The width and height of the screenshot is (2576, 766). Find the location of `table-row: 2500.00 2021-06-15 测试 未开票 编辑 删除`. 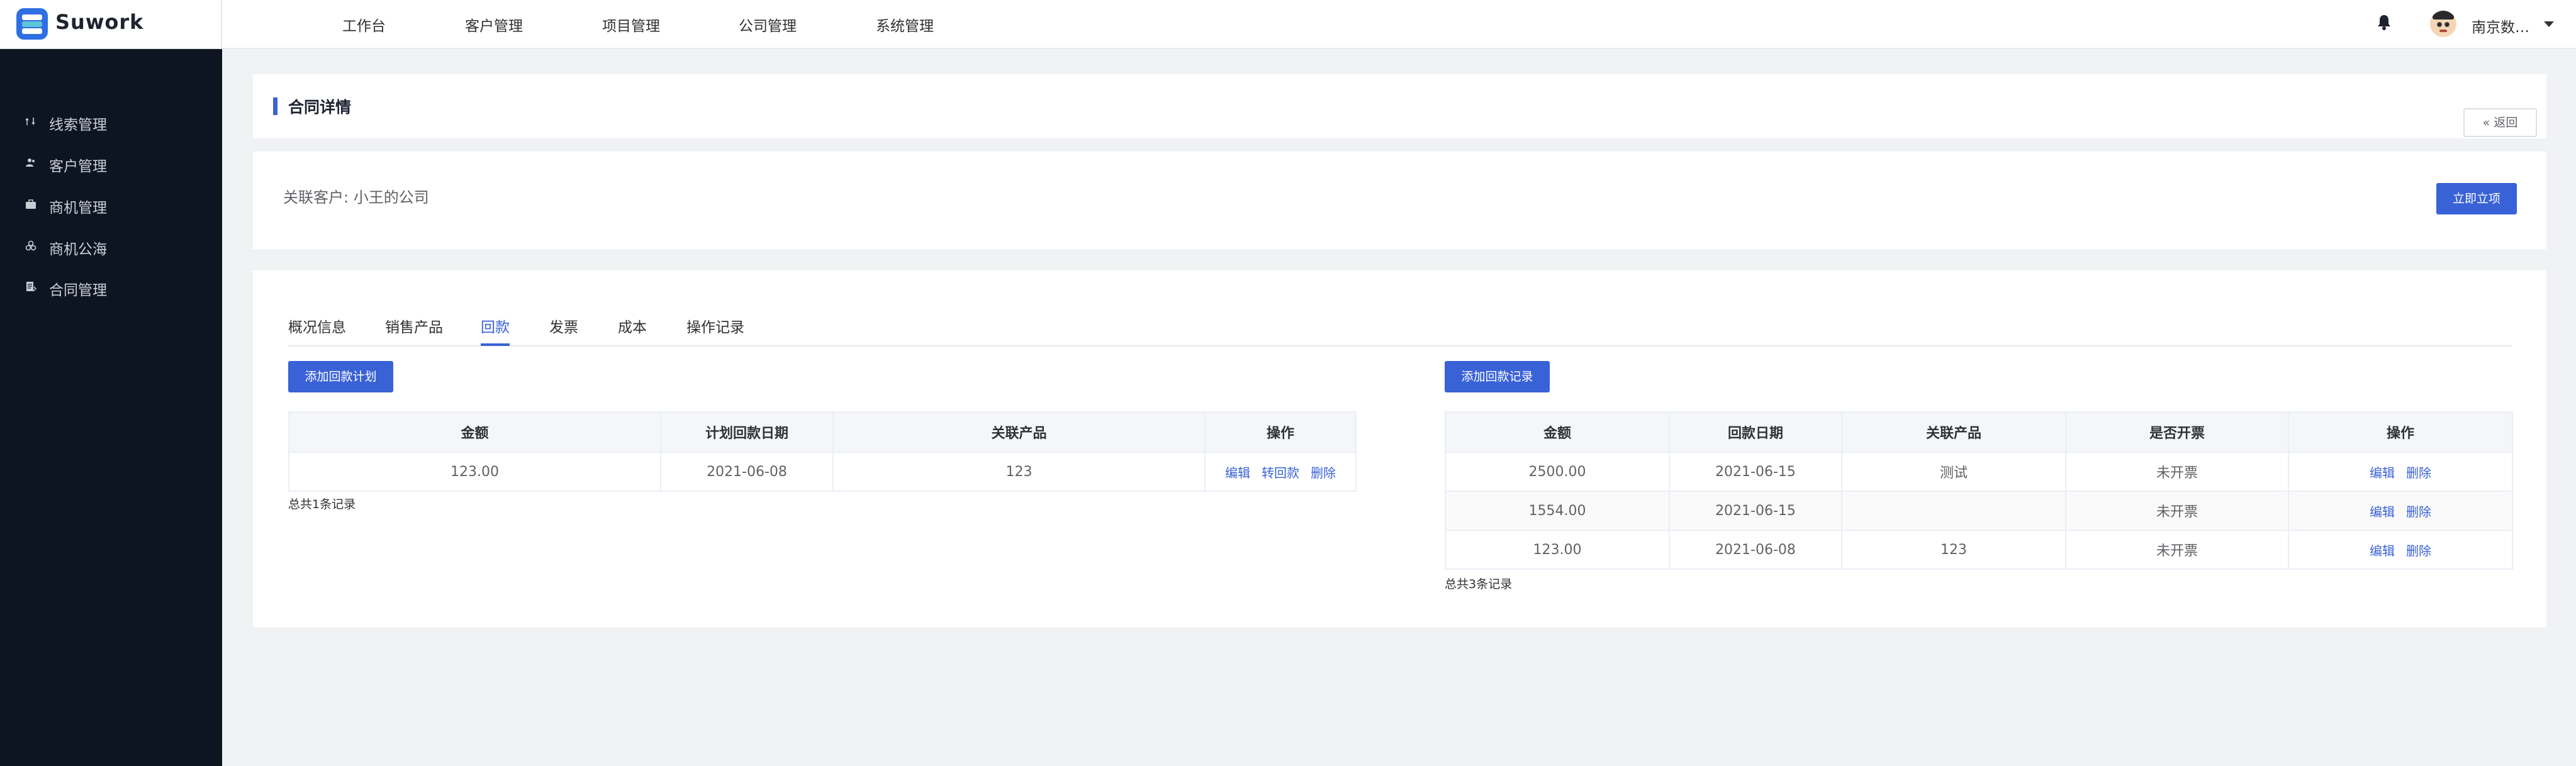

table-row: 2500.00 2021-06-15 测试 未开票 编辑 删除 is located at coordinates (1979, 472).